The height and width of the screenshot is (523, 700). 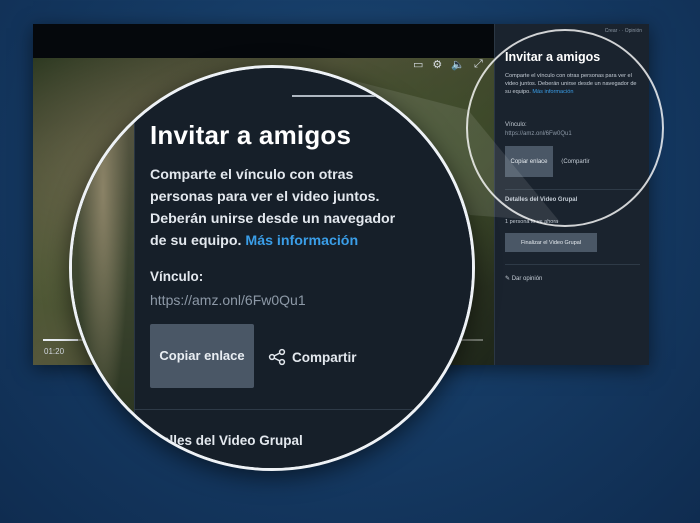 I want to click on sidebar-top-links: Crear · · Opinión, so click(x=623, y=31).